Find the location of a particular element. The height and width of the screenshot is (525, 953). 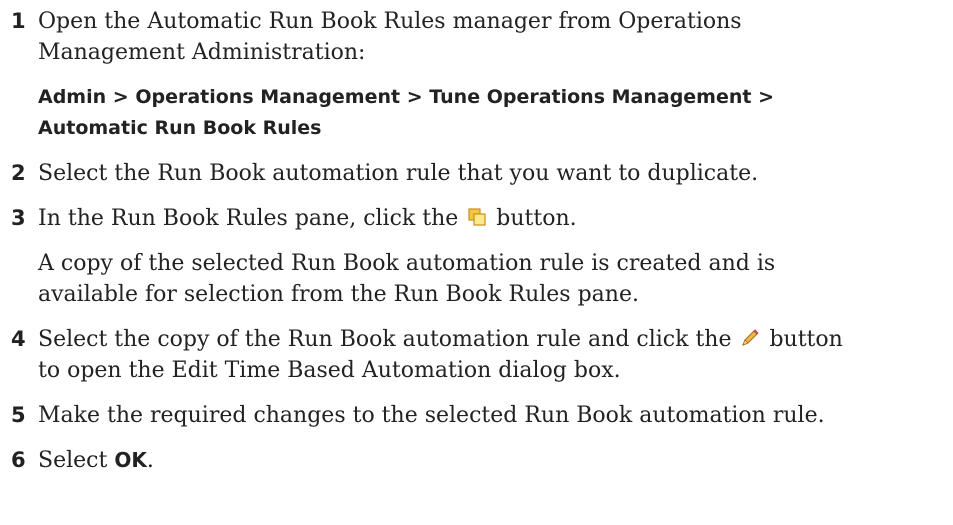

step-text-after: button is located at coordinates (802, 339).